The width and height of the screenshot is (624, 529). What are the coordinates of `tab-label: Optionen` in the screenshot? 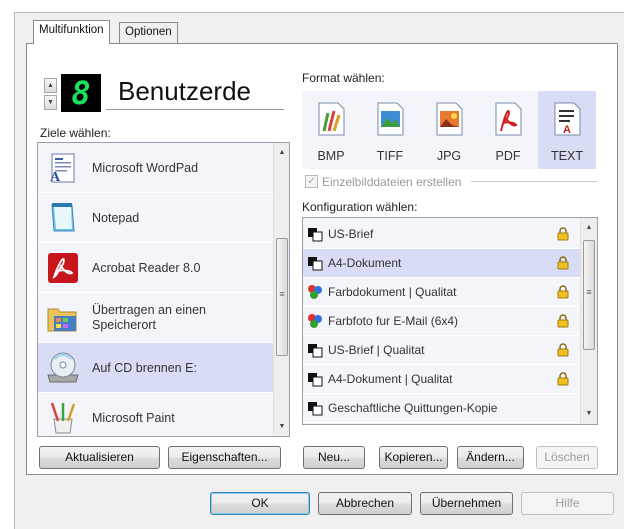 It's located at (148, 32).